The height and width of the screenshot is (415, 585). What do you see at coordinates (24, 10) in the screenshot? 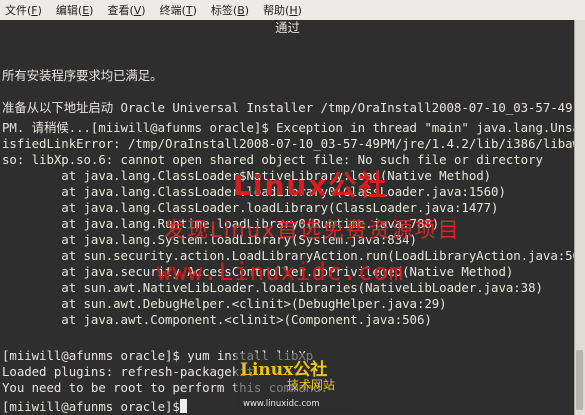
I see `menu-file: 文件(F)` at bounding box center [24, 10].